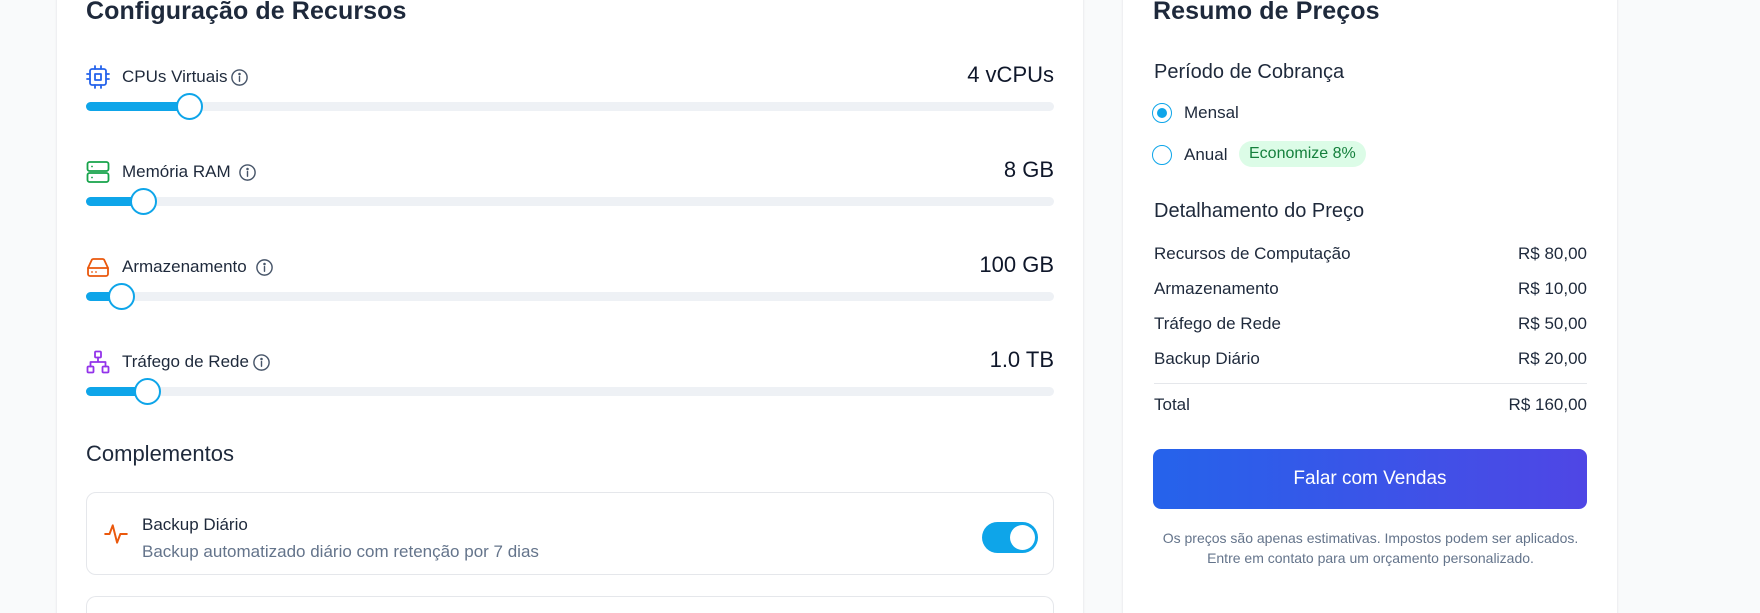  What do you see at coordinates (1022, 537) in the screenshot?
I see `toggle-knob` at bounding box center [1022, 537].